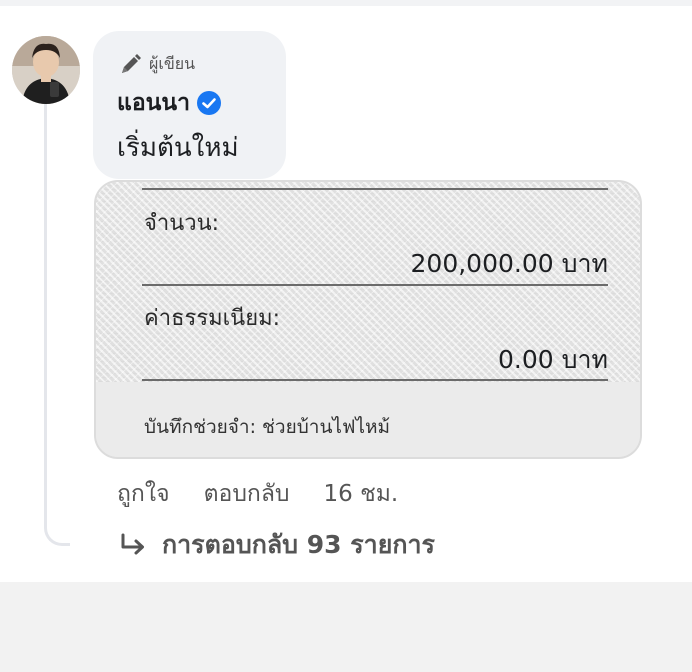  What do you see at coordinates (298, 545) in the screenshot?
I see `view-replies-label: การตอบกลับ 93 รายการ` at bounding box center [298, 545].